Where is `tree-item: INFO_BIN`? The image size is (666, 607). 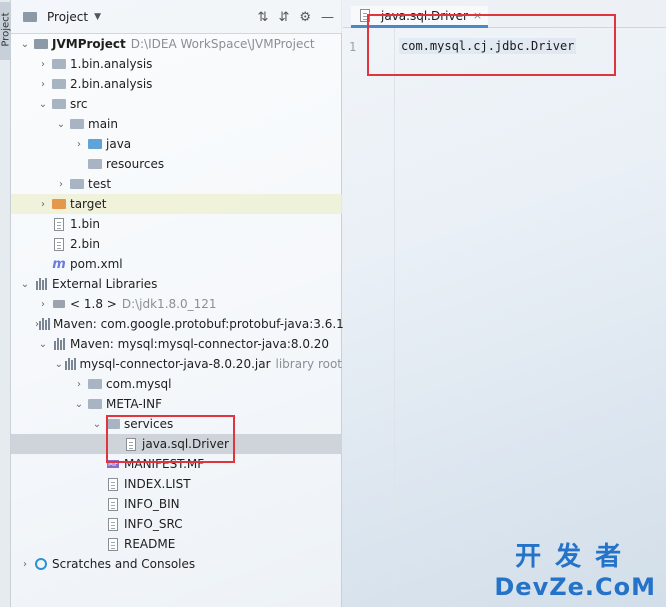
tree-item: INFO_BIN is located at coordinates (176, 504).